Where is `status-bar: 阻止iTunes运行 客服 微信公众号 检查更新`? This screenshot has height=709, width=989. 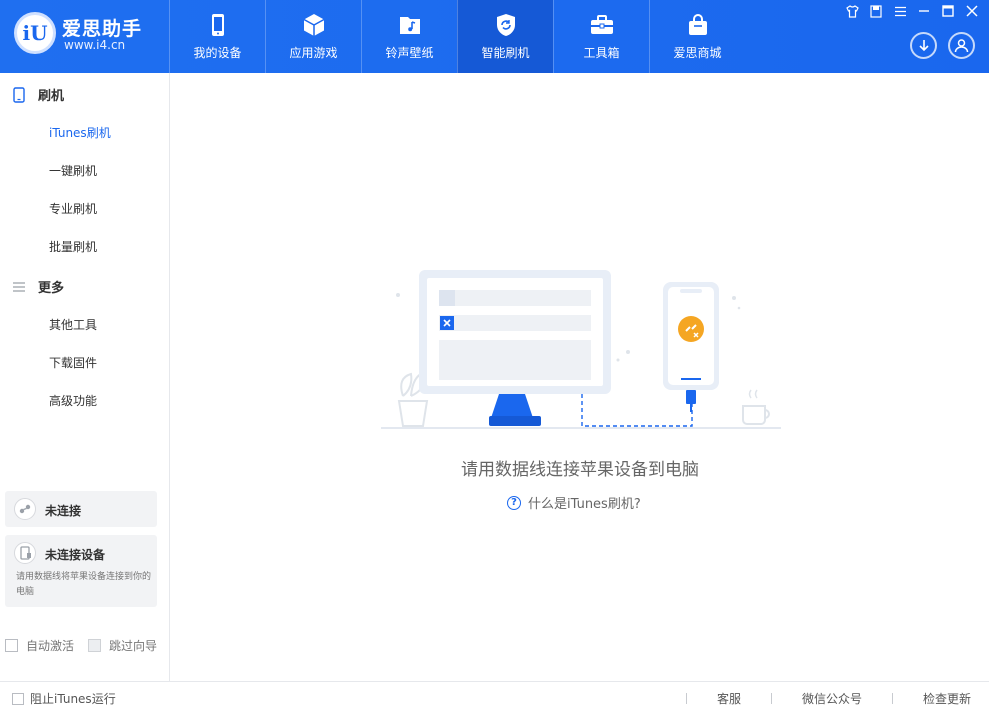
status-bar: 阻止iTunes运行 客服 微信公众号 检查更新 is located at coordinates (494, 695).